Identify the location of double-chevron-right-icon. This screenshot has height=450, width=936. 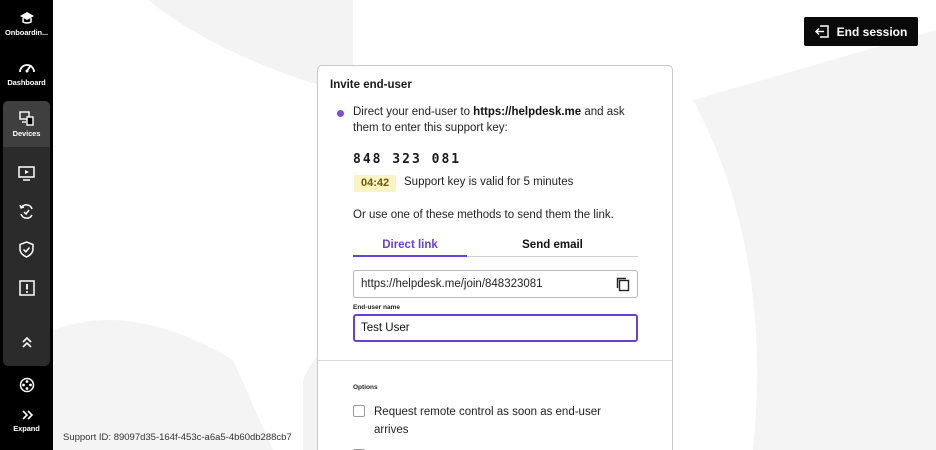
(27, 415).